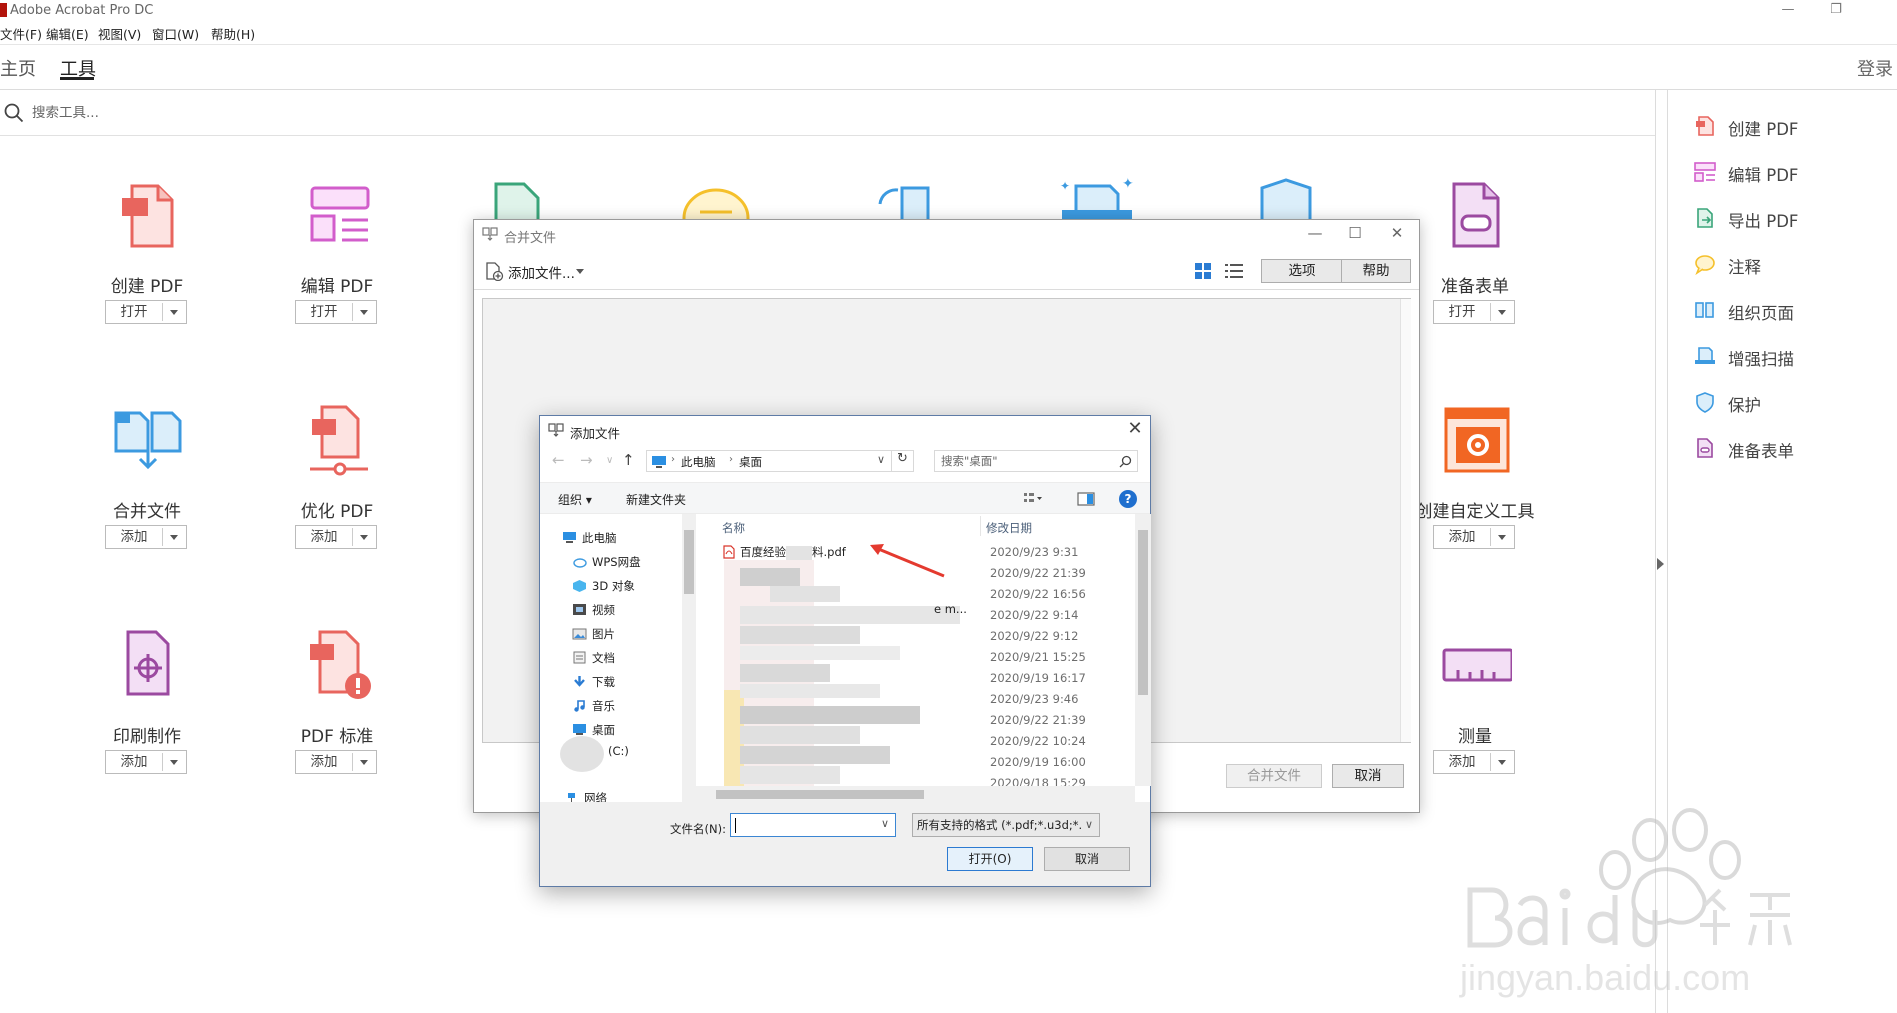 The width and height of the screenshot is (1897, 1013). What do you see at coordinates (1376, 271) in the screenshot?
I see `help-button: 帮助` at bounding box center [1376, 271].